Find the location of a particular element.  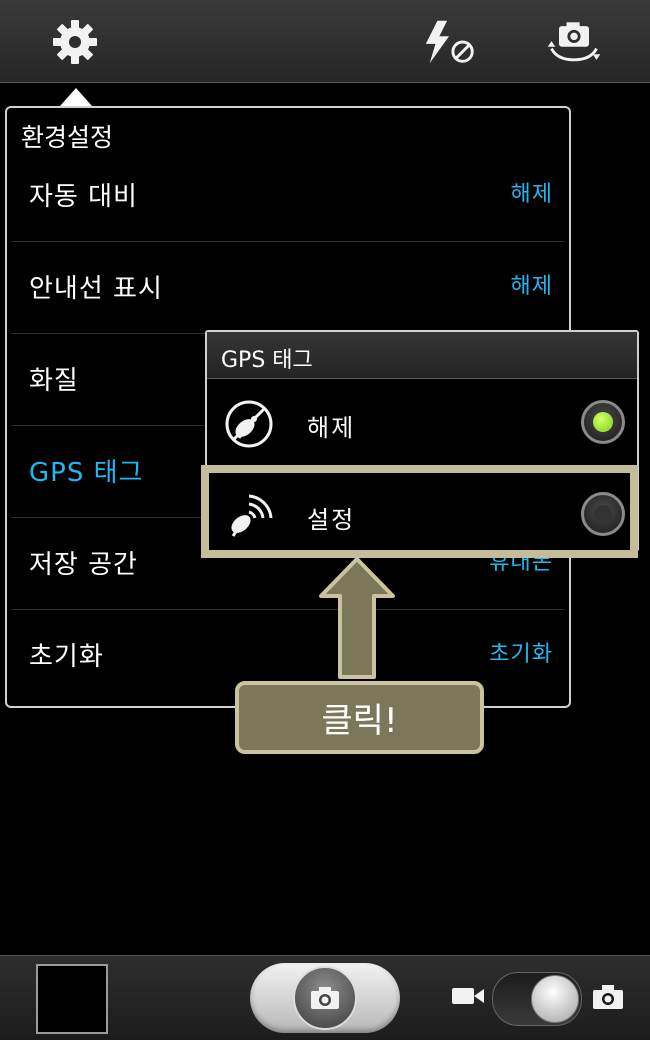

gear-icon is located at coordinates (75, 42).